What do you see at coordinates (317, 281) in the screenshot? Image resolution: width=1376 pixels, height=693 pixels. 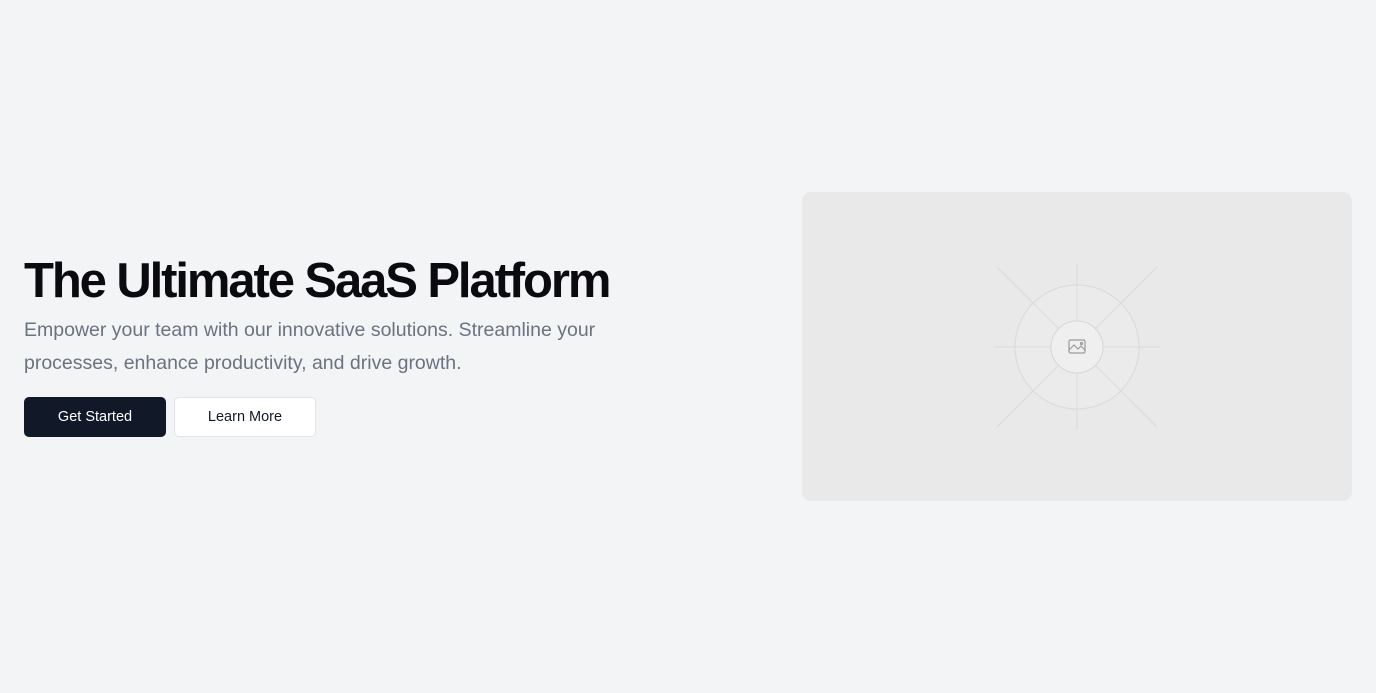 I see `hero-title: The Ultimate SaaS Platform` at bounding box center [317, 281].